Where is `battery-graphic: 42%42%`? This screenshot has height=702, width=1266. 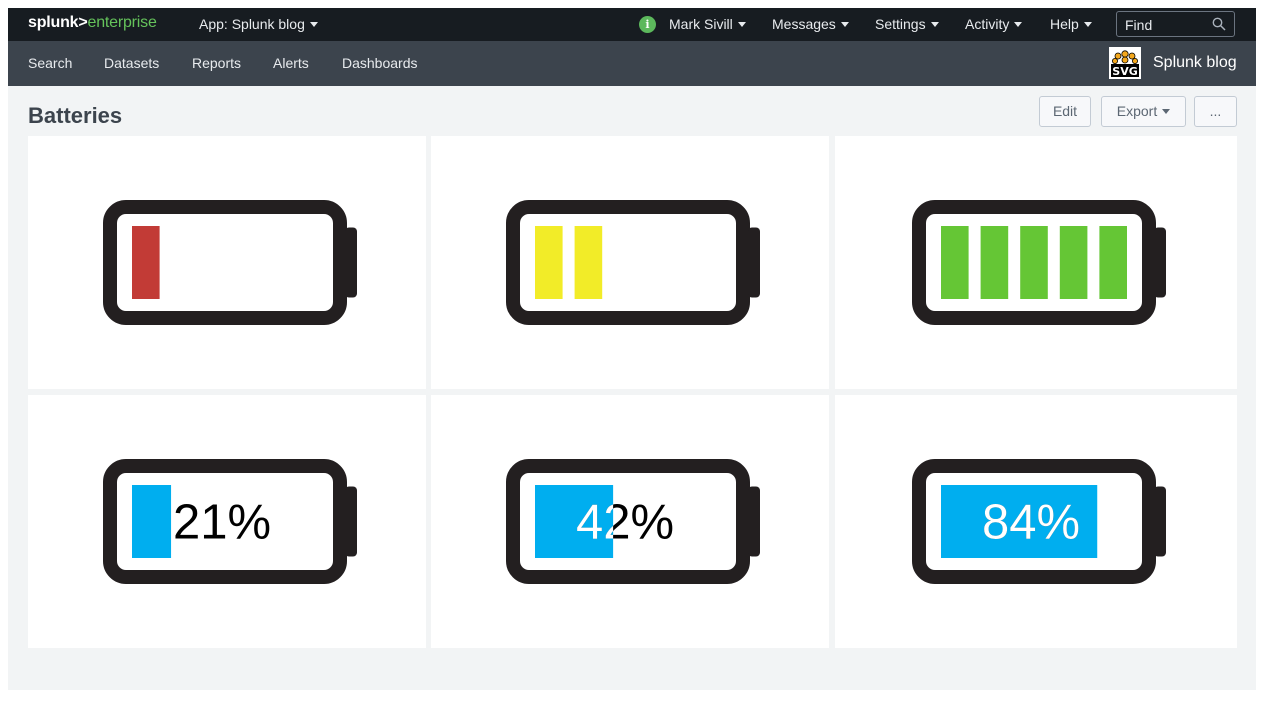
battery-graphic: 42%42% is located at coordinates (633, 521).